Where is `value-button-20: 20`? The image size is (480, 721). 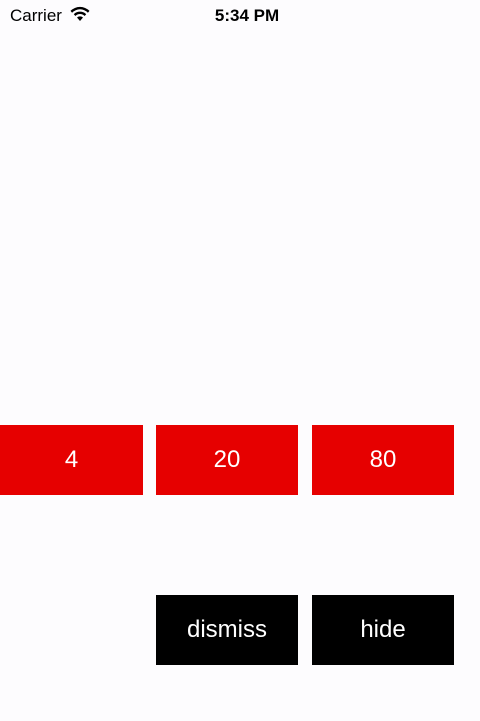 value-button-20: 20 is located at coordinates (227, 460).